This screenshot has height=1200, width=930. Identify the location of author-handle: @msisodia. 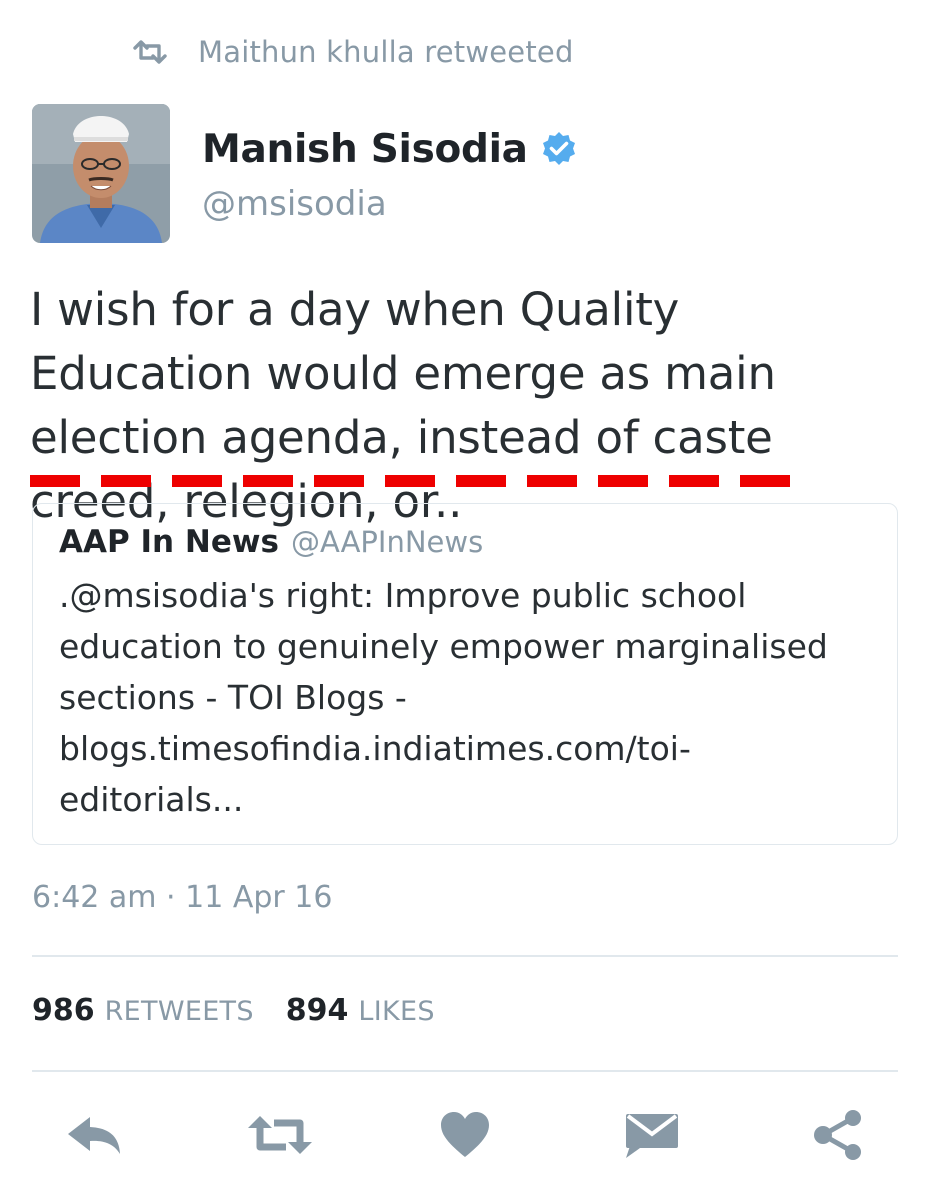
(390, 204).